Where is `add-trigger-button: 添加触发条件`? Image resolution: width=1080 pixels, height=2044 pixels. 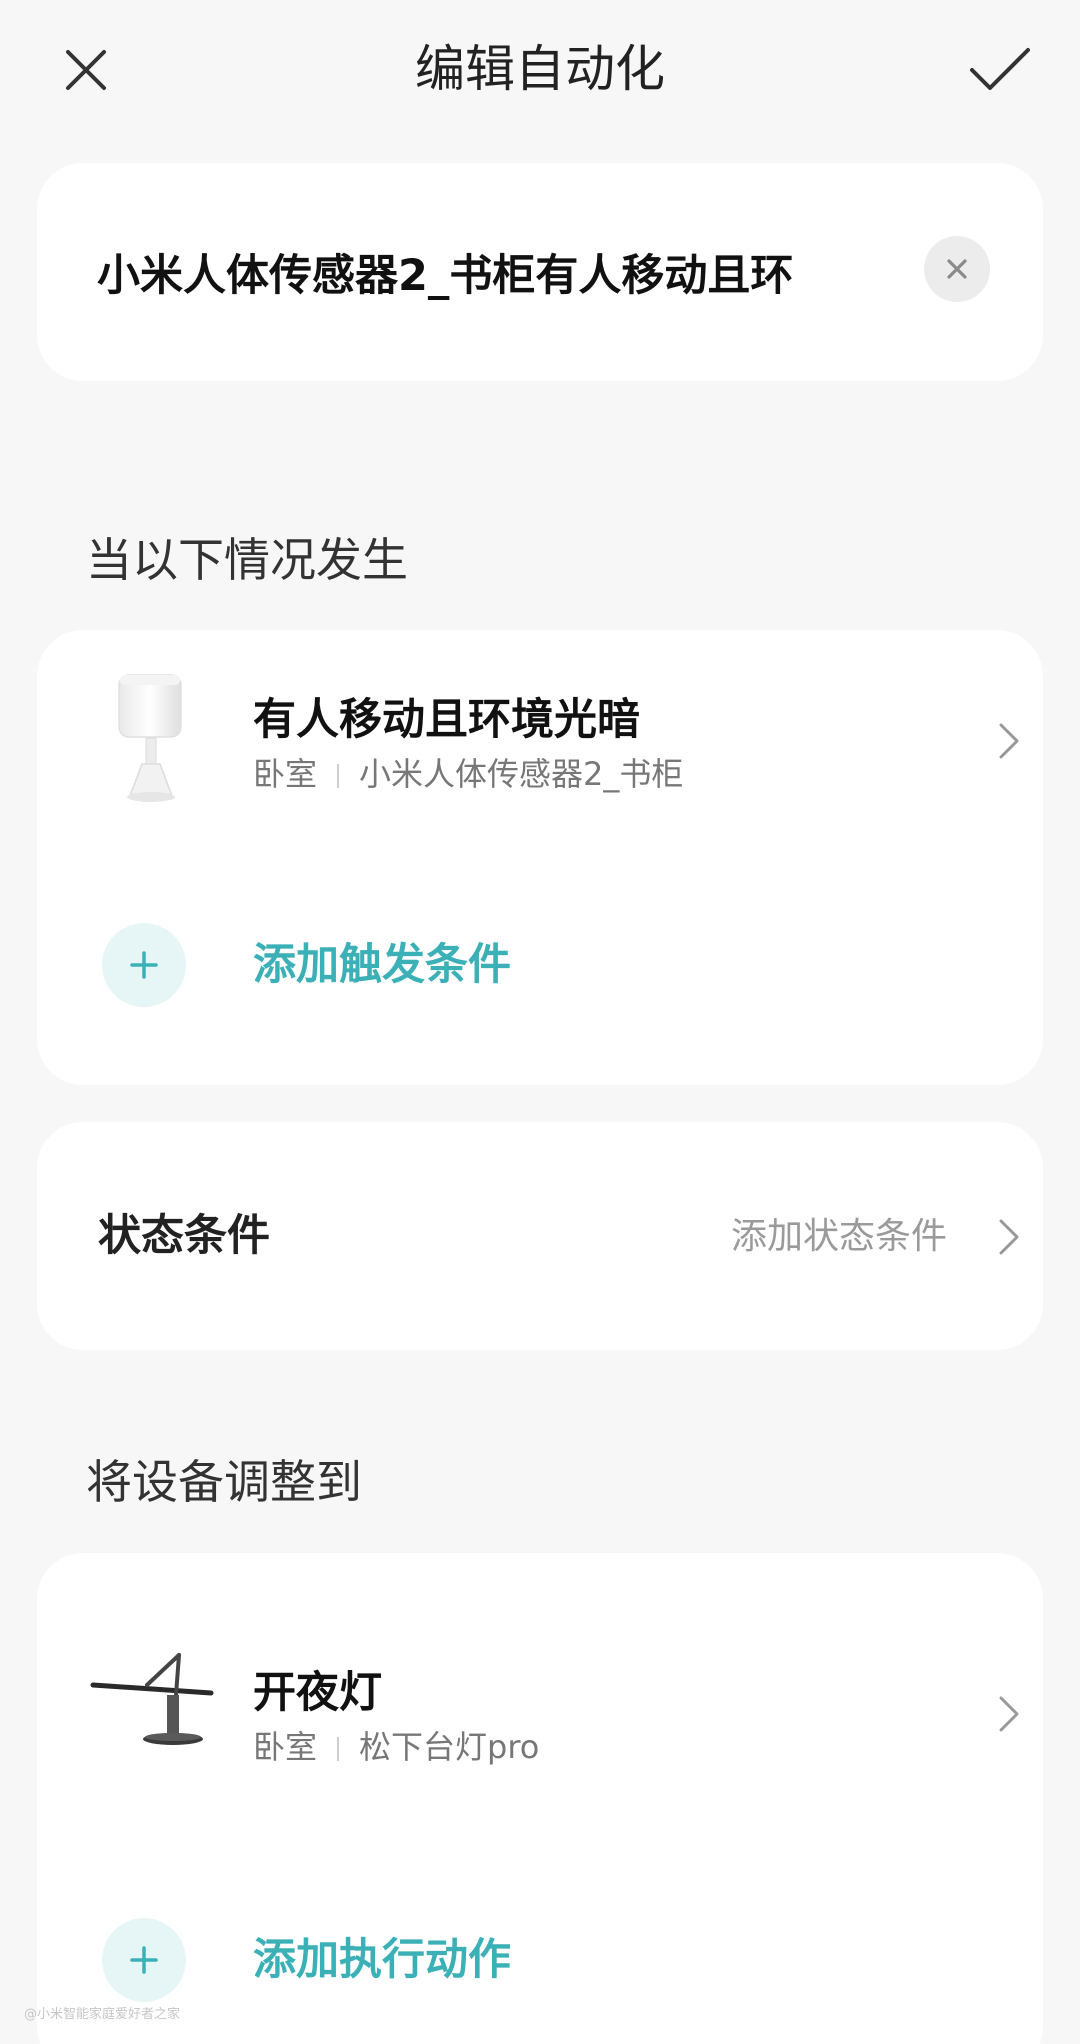
add-trigger-button: 添加触发条件 is located at coordinates (540, 965).